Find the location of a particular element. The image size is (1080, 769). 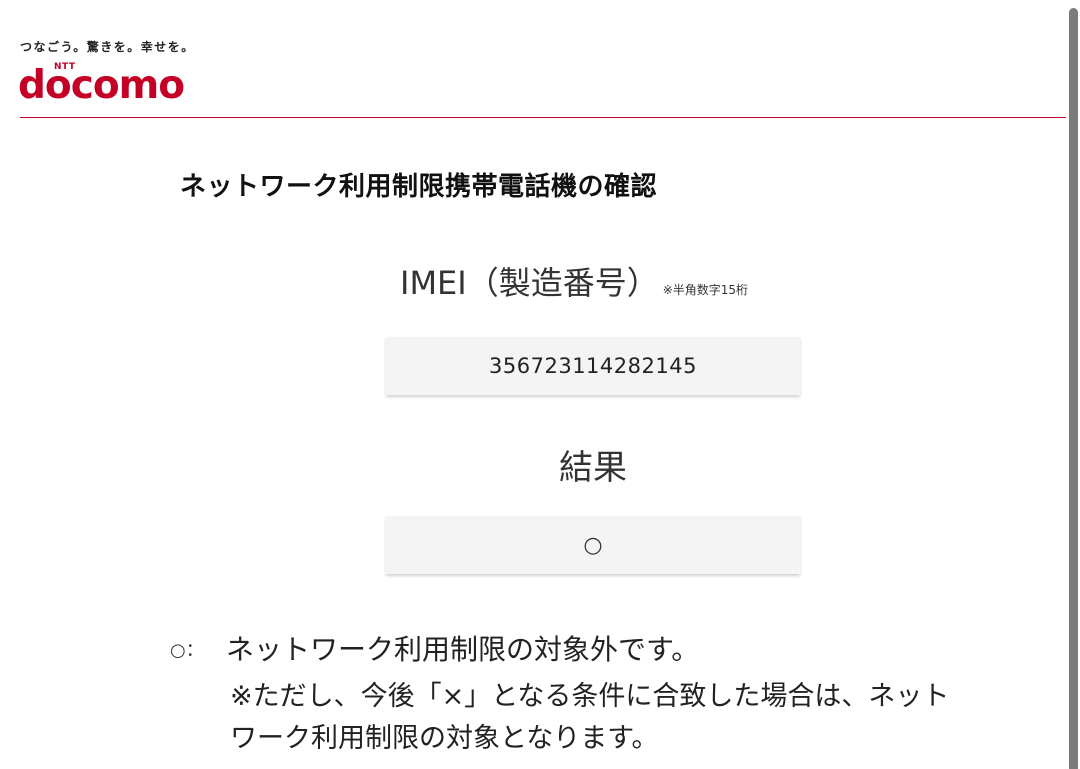

result-value-field: ○ is located at coordinates (593, 545).